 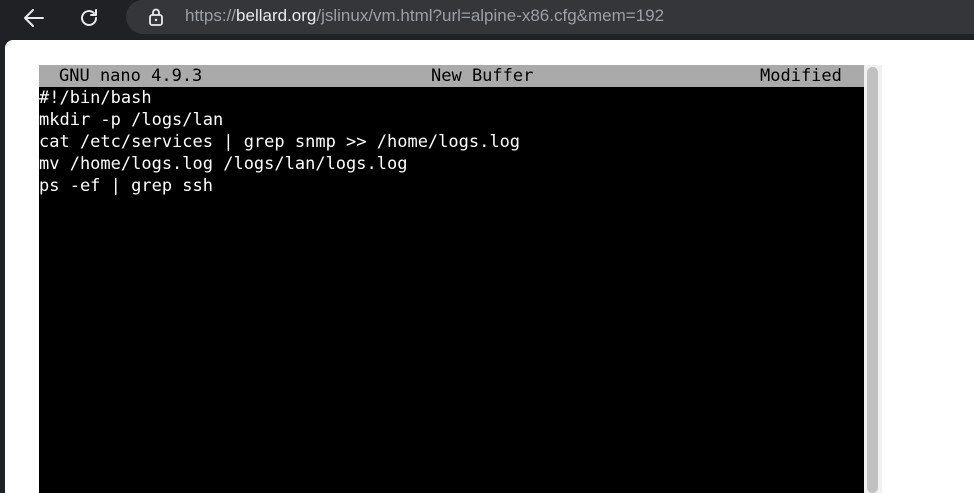 I want to click on reload-button, so click(x=89, y=18).